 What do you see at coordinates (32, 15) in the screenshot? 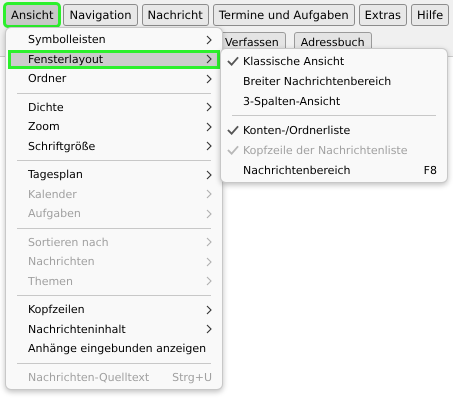
I see `menu-bar-item: Ansicht` at bounding box center [32, 15].